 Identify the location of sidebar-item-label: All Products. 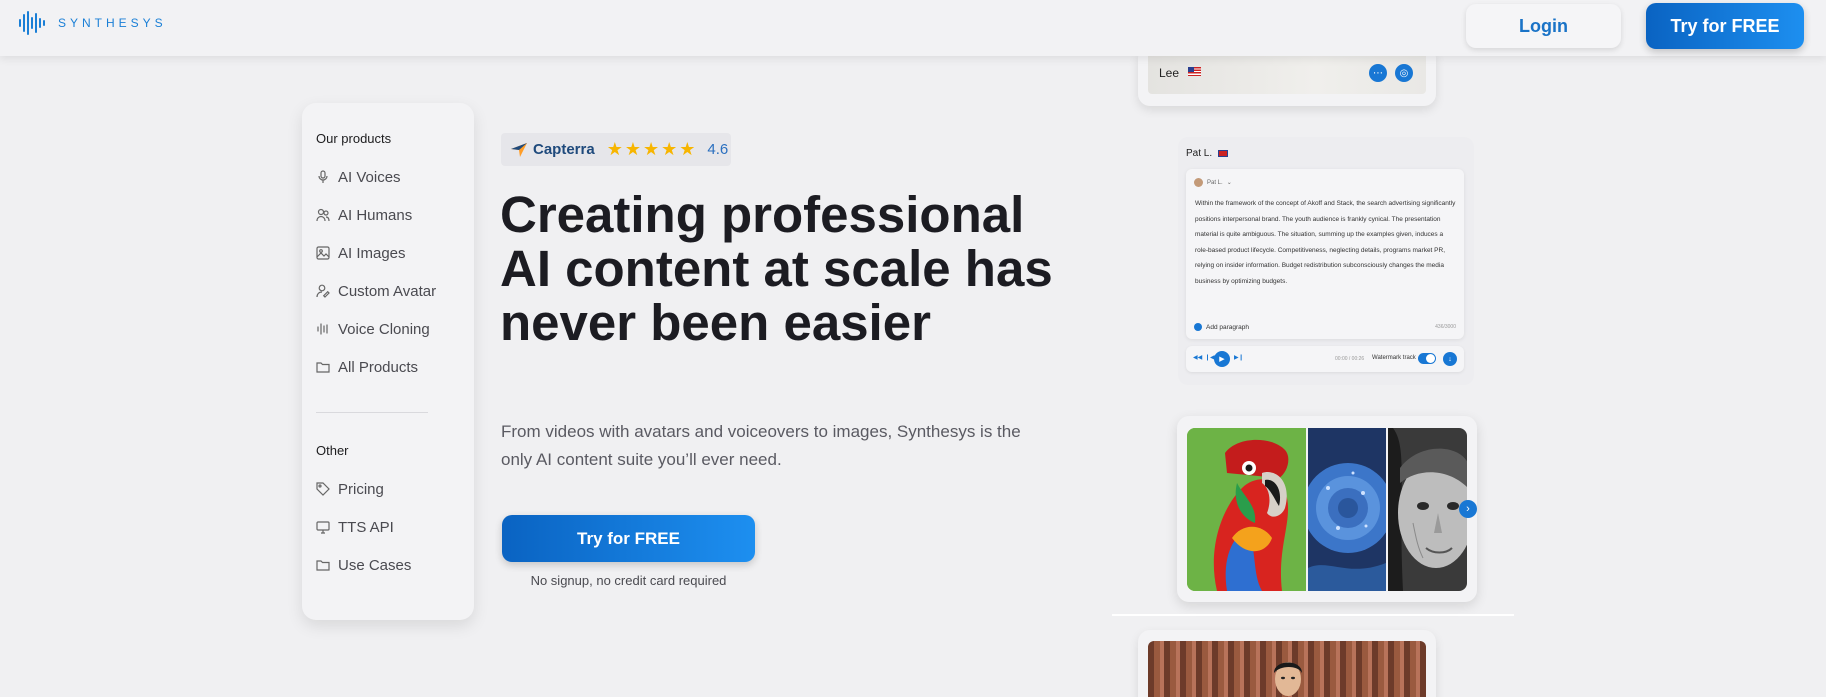
(378, 367).